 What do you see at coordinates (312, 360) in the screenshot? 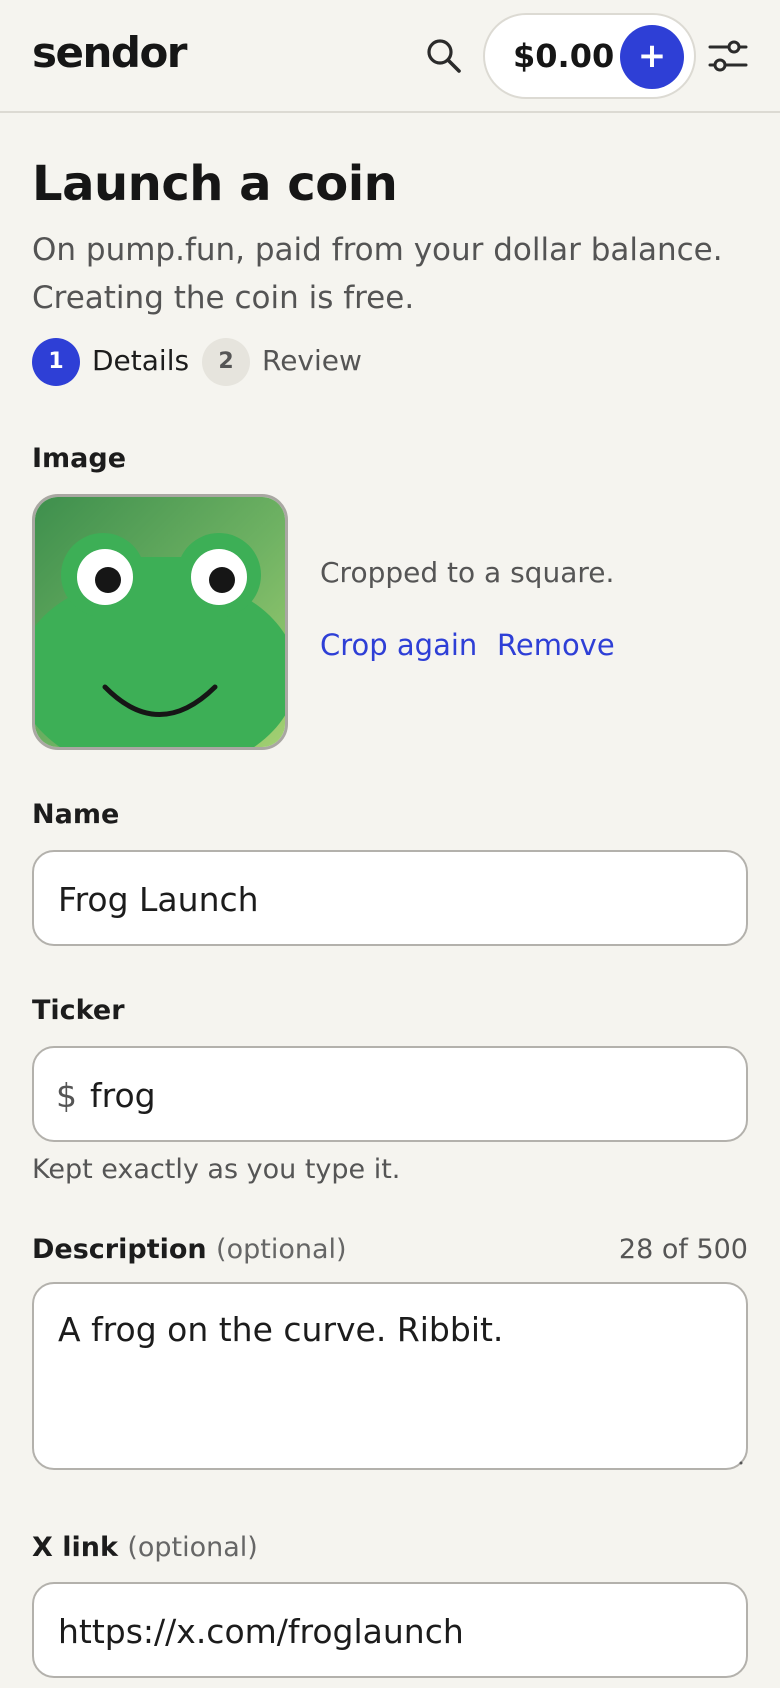
I see `step-2-label: Review` at bounding box center [312, 360].